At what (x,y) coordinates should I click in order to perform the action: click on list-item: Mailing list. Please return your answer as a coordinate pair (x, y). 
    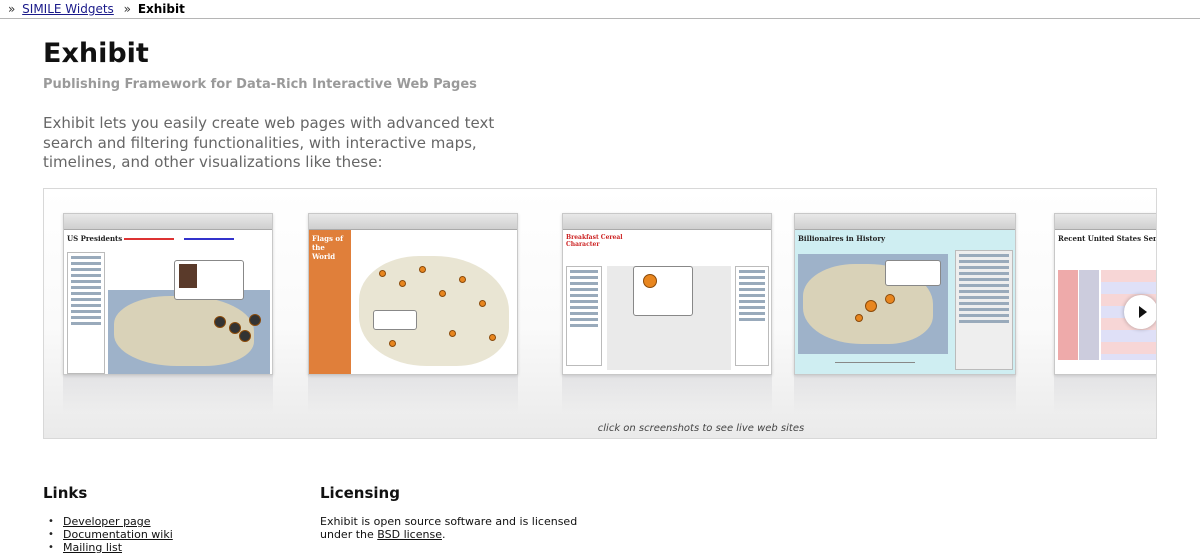
    Looking at the image, I should click on (118, 547).